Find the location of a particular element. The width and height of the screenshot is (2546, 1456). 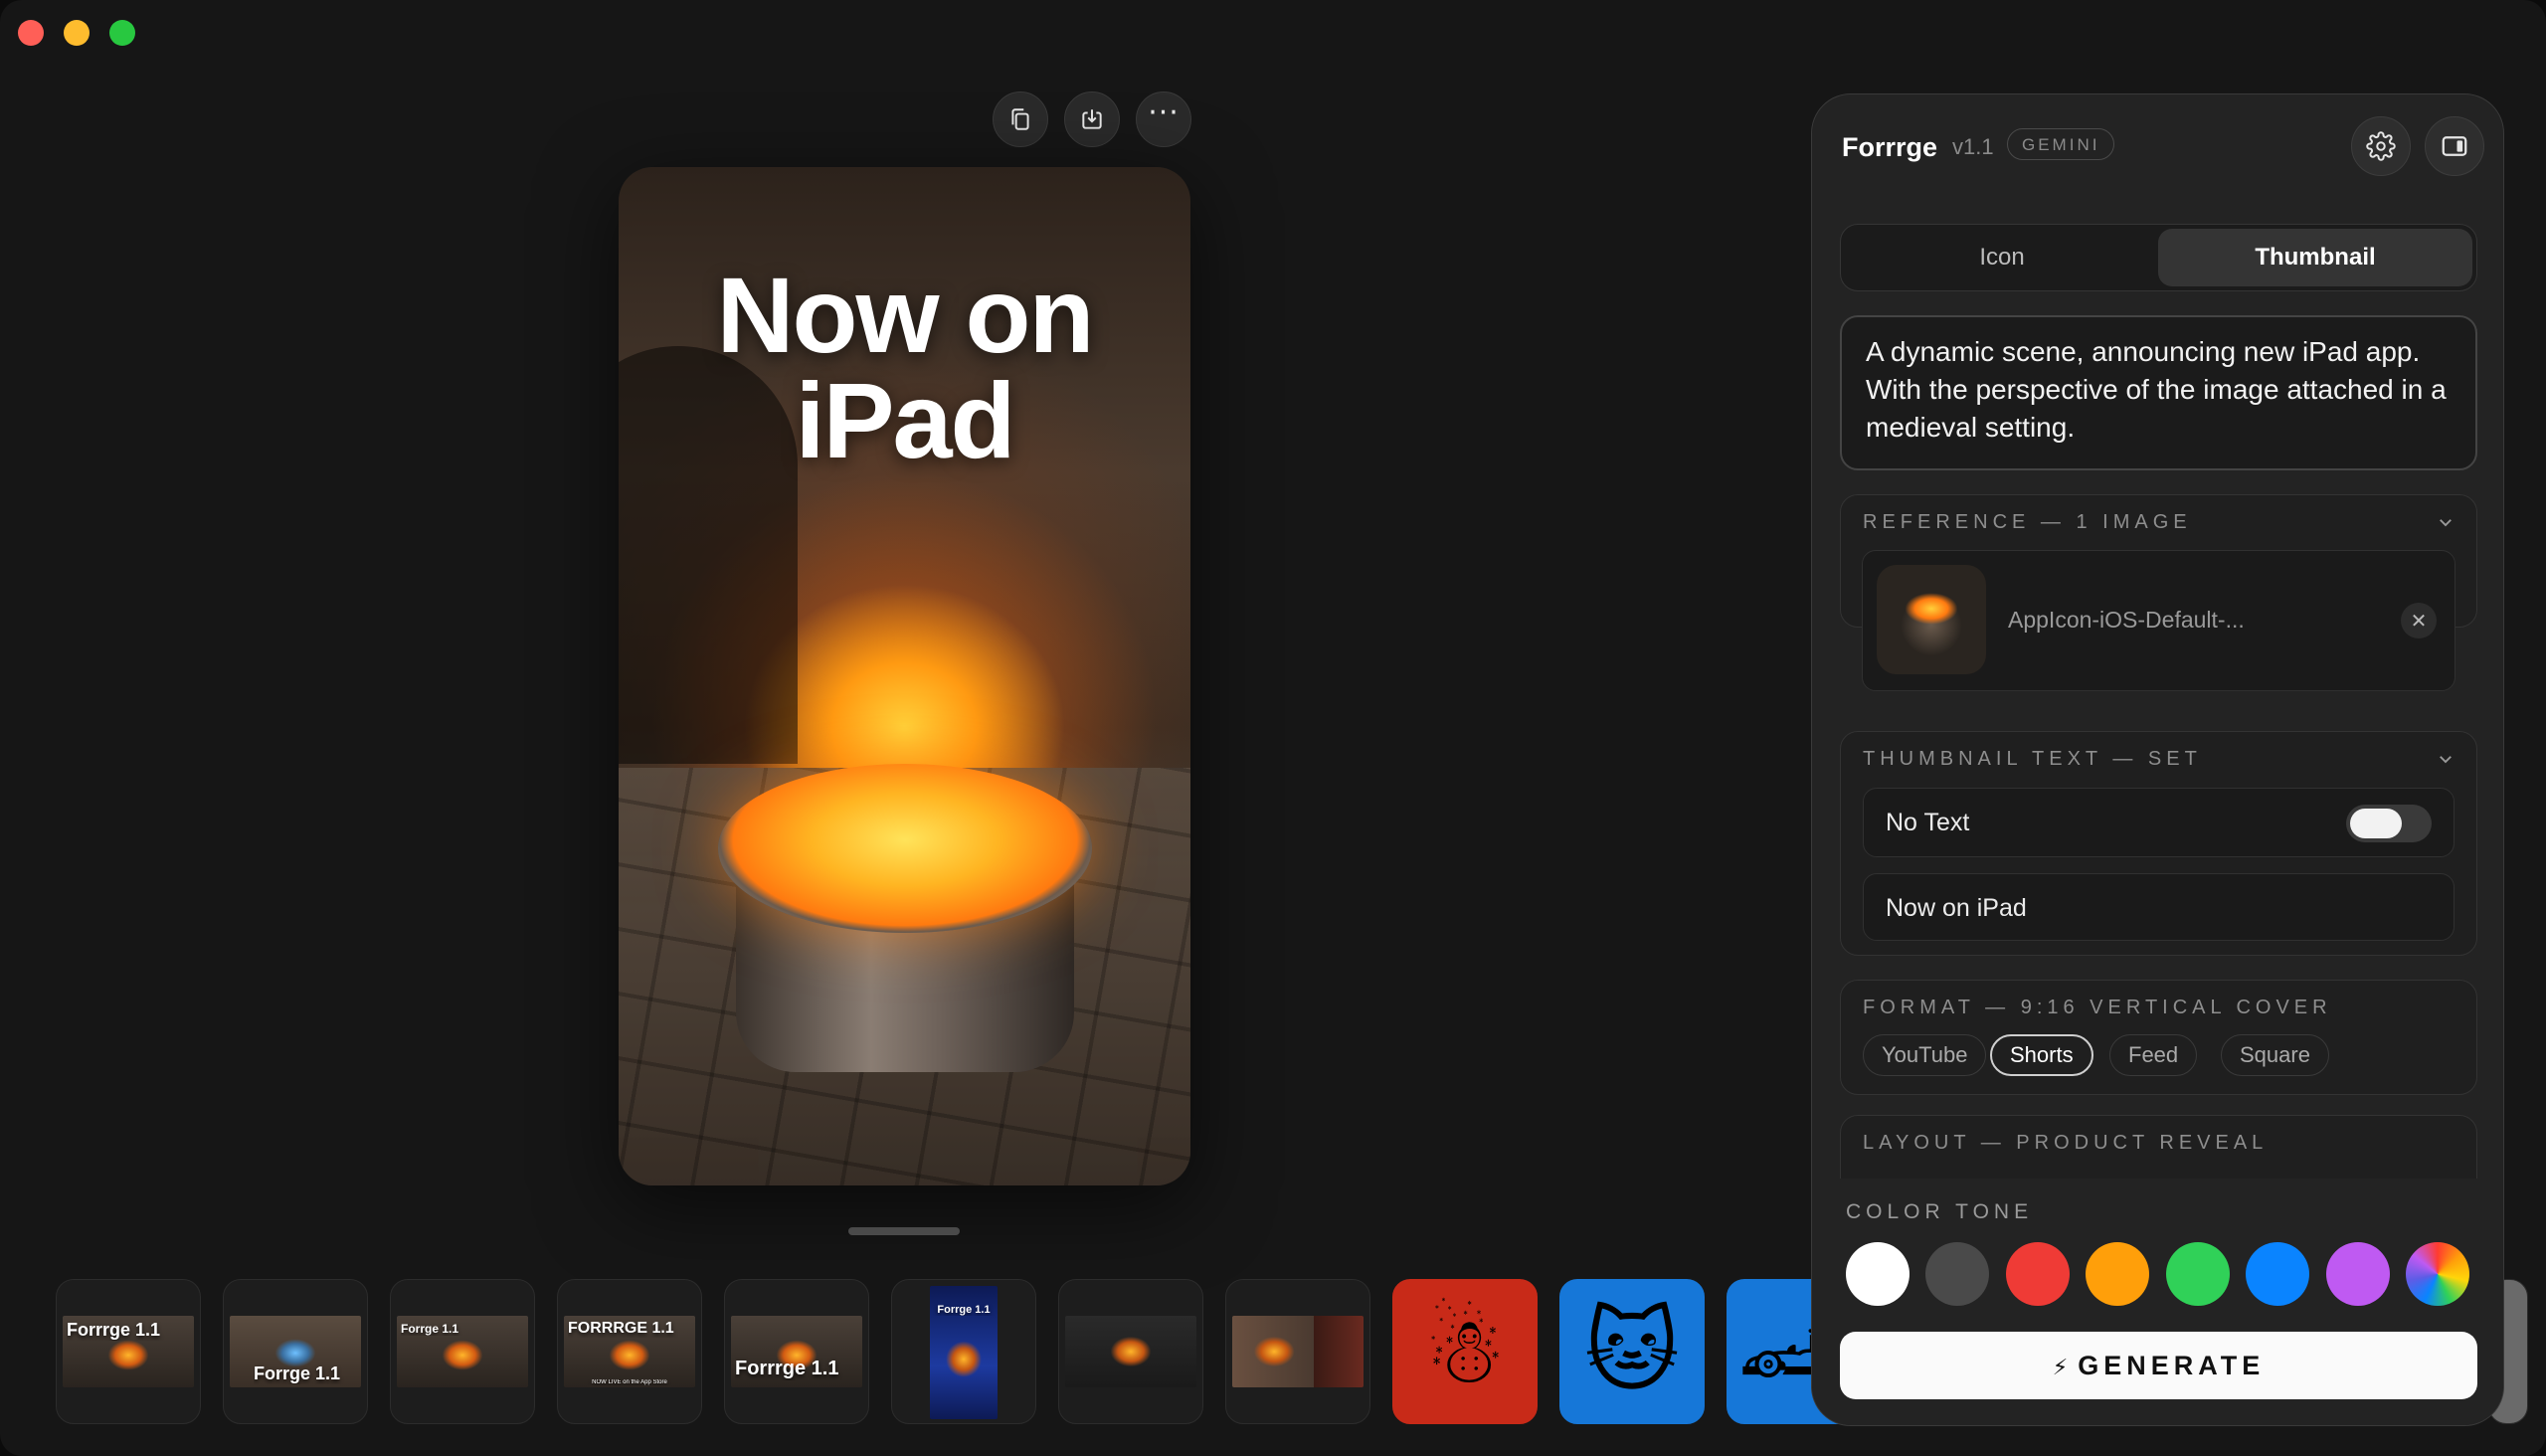

thumbnail-text-section: THUMBNAIL TEXT — SET No Text Now on iPad is located at coordinates (2158, 843).